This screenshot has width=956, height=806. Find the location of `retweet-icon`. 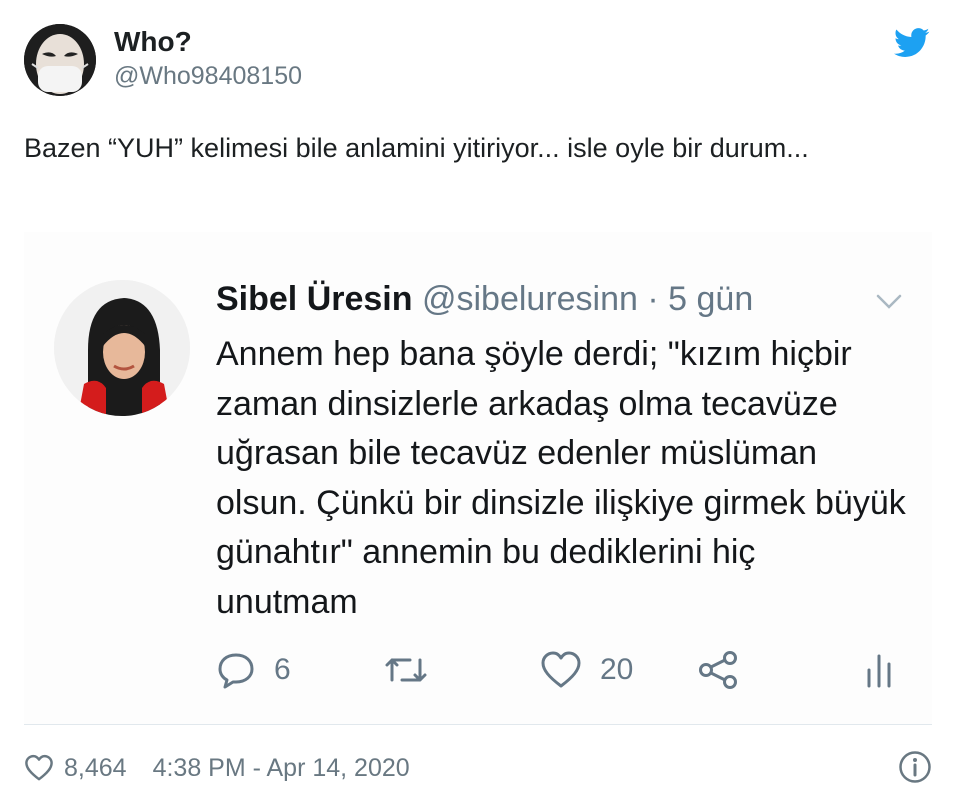

retweet-icon is located at coordinates (406, 670).